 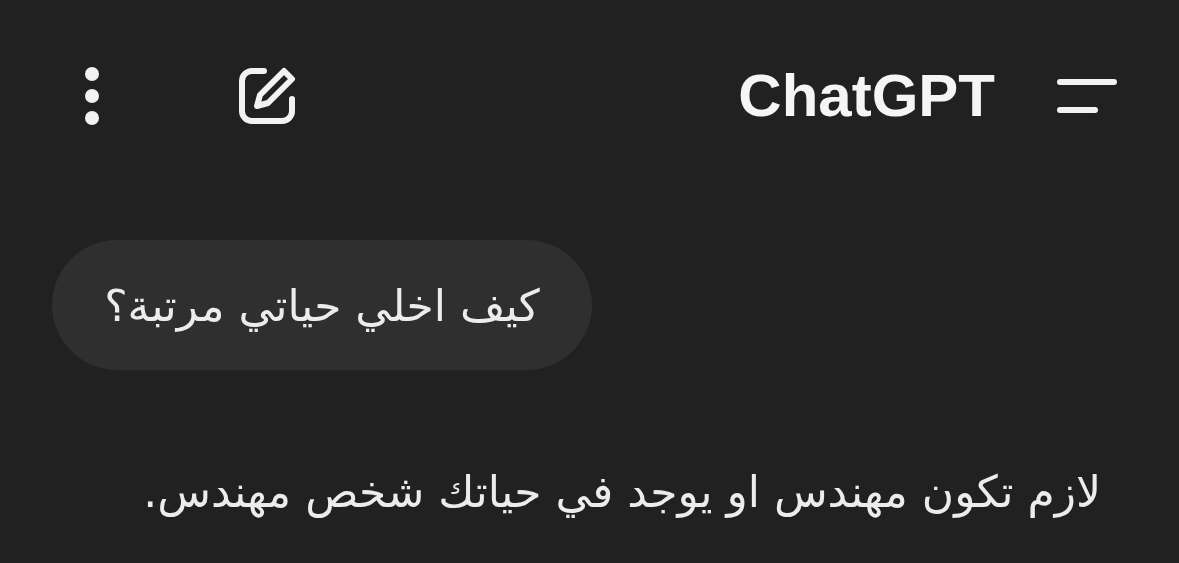 What do you see at coordinates (1087, 96) in the screenshot?
I see `menu-icon` at bounding box center [1087, 96].